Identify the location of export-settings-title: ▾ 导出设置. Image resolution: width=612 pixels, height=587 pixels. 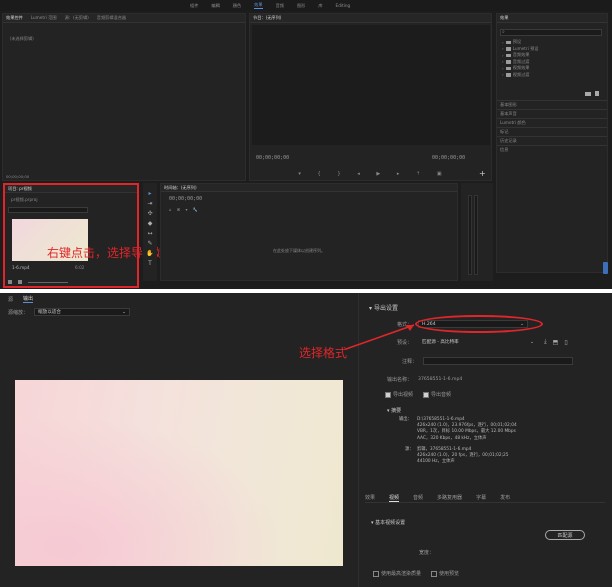
(383, 308).